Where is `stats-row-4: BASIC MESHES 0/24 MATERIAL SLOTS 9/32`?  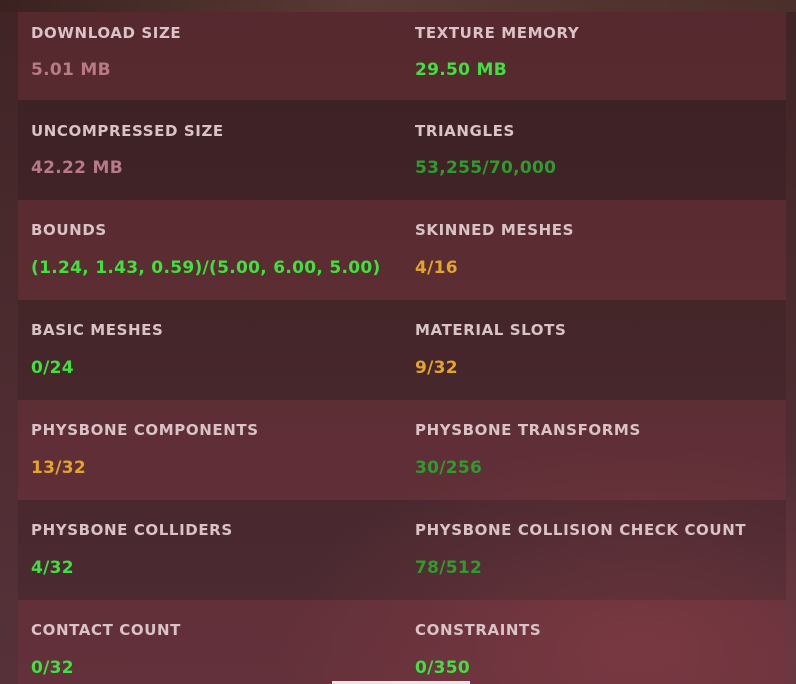
stats-row-4: BASIC MESHES 0/24 MATERIAL SLOTS 9/32 is located at coordinates (402, 350).